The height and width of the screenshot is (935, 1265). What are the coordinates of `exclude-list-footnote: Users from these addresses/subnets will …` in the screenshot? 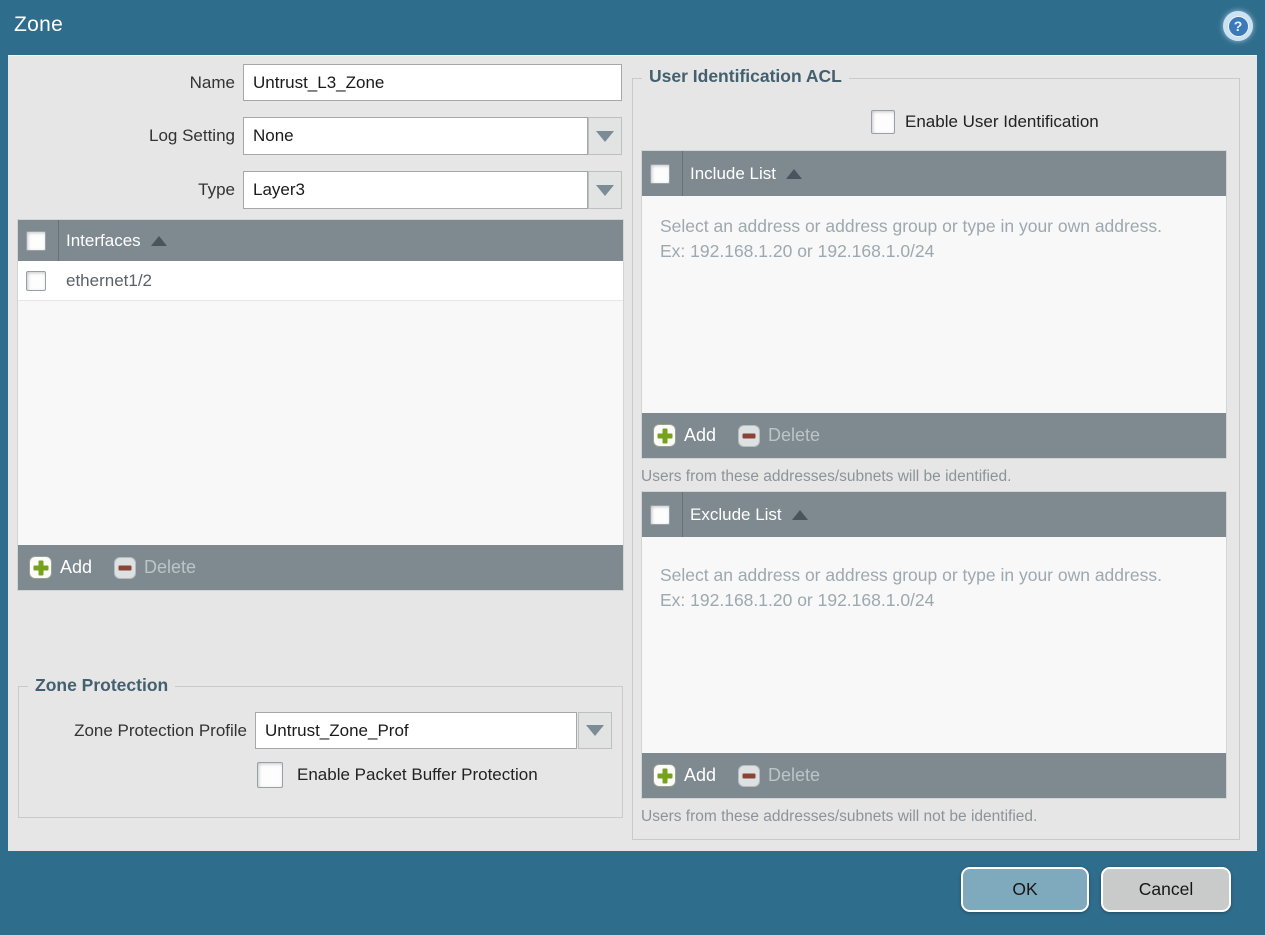 It's located at (839, 816).